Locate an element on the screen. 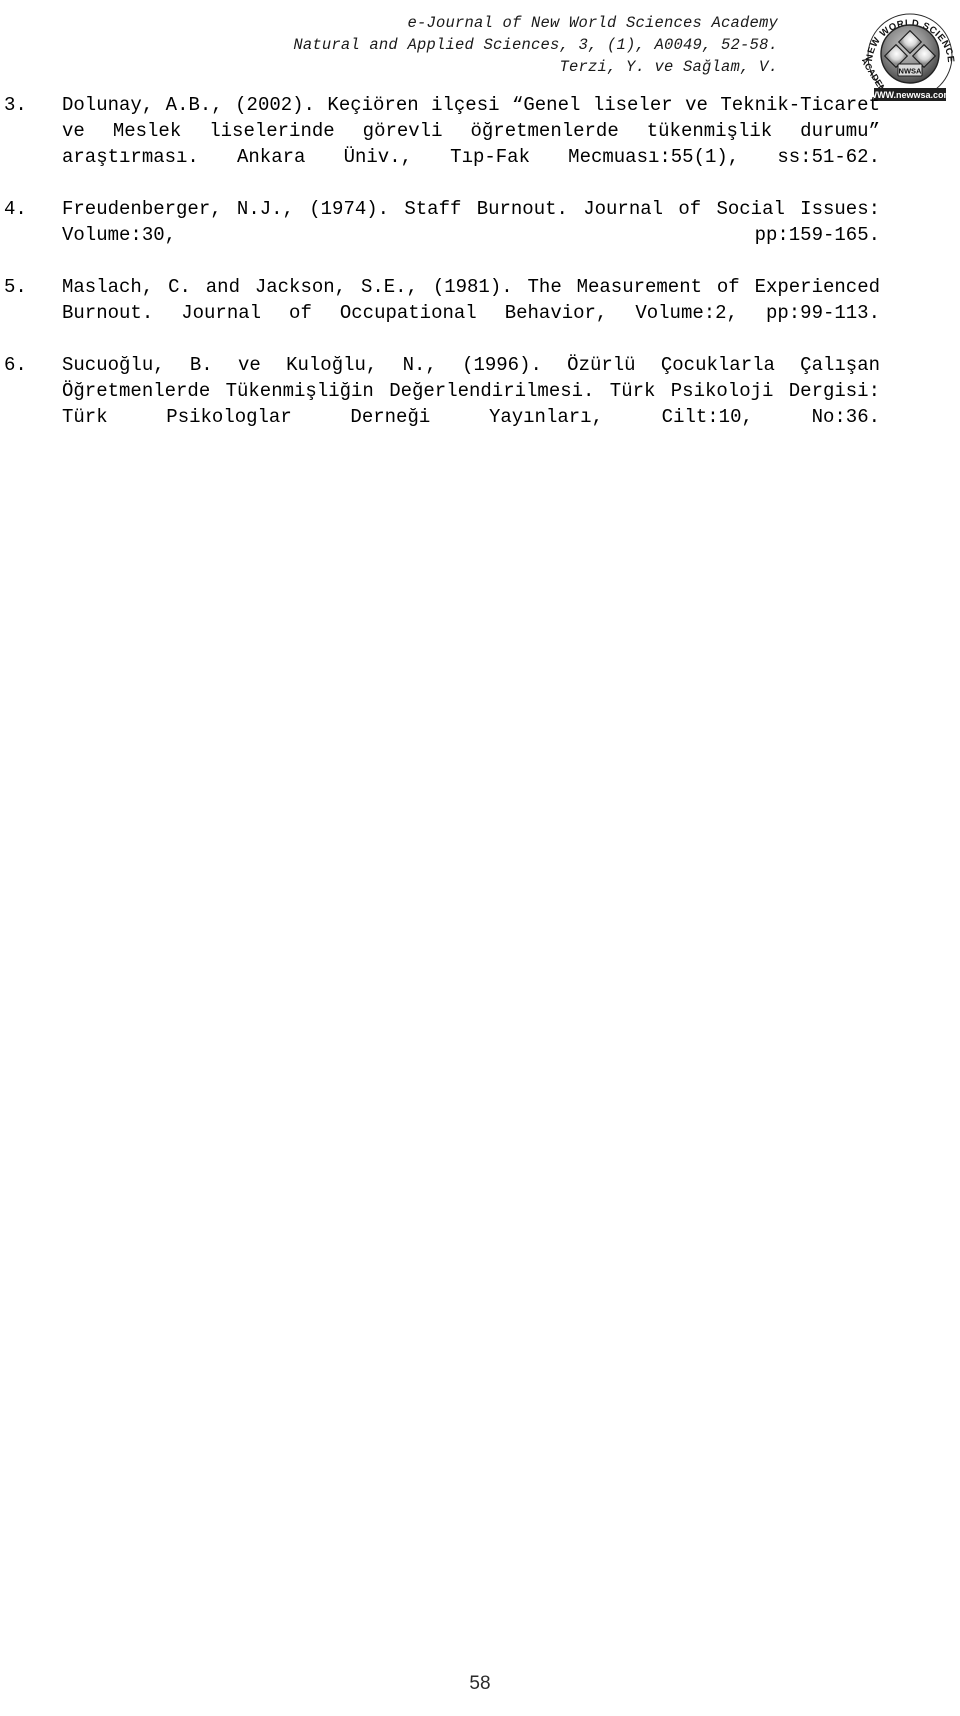 The image size is (960, 1716). reference-number: 3. is located at coordinates (15, 105).